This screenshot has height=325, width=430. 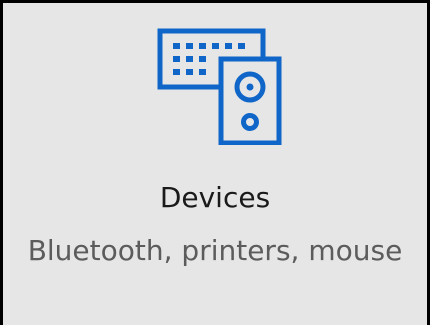 I want to click on tile-description: Bluetooth, printers, mouse, so click(x=215, y=250).